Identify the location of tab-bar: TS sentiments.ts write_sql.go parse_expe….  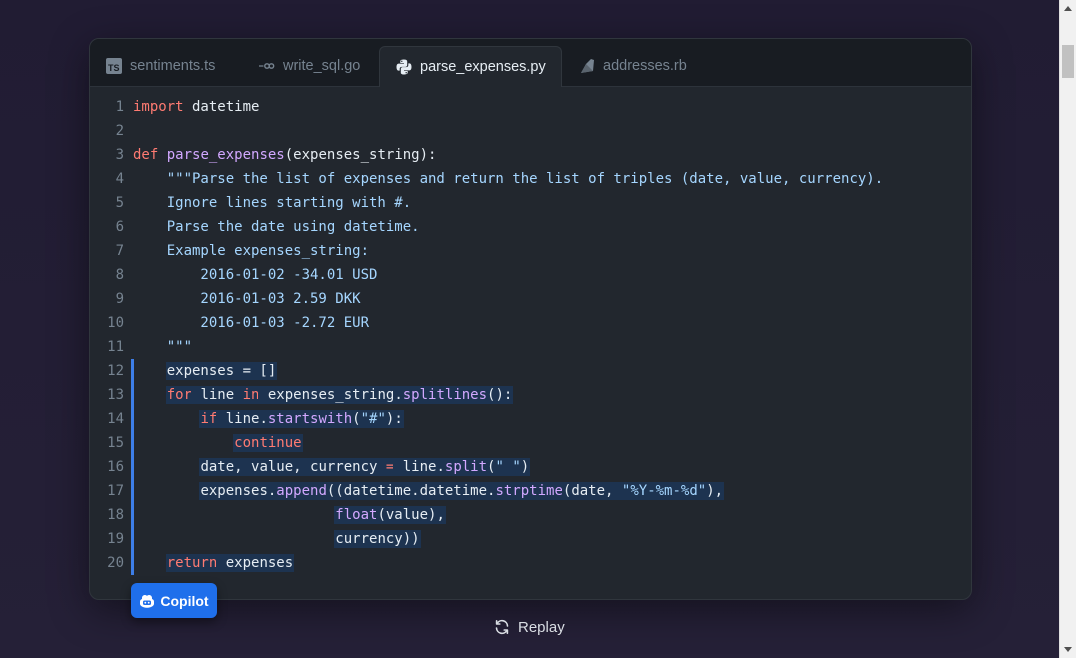
(530, 63).